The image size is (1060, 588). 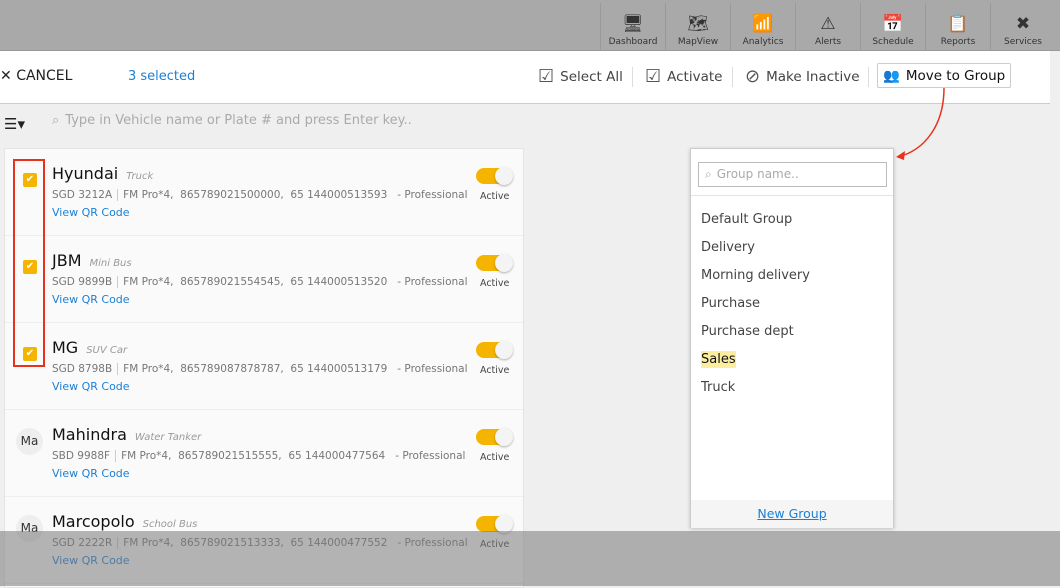 I want to click on annotation-arrow, so click(x=920, y=123).